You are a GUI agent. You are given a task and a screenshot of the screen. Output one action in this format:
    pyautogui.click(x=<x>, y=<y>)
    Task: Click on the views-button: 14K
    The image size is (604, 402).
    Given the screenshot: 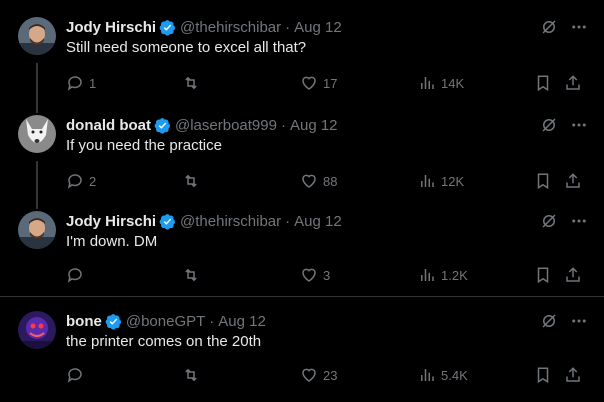 What is the action you would take?
    pyautogui.click(x=441, y=83)
    